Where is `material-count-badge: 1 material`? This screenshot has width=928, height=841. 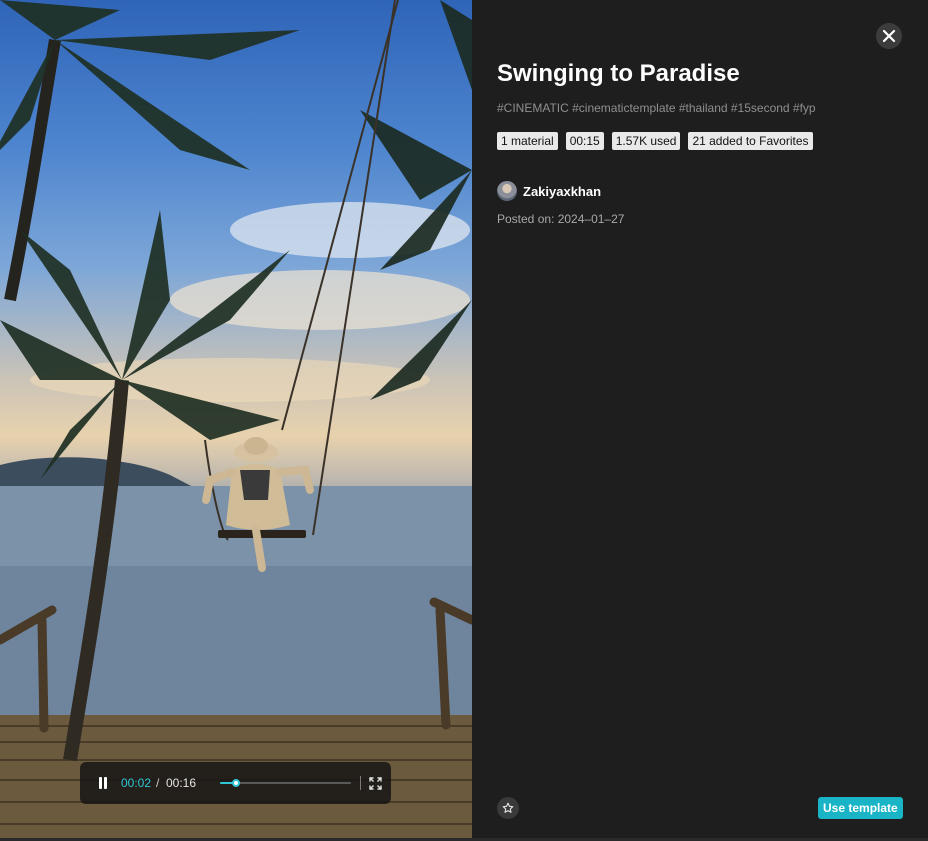
material-count-badge: 1 material is located at coordinates (527, 141).